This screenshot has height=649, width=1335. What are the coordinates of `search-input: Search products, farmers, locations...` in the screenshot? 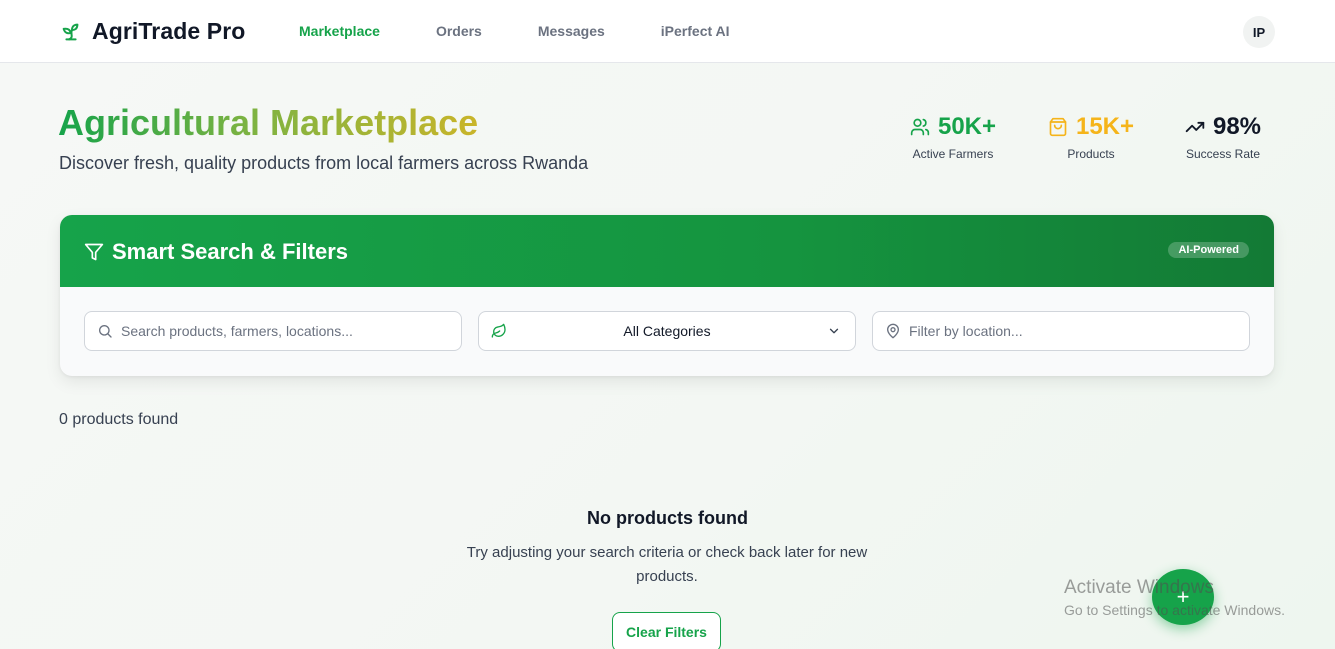 It's located at (273, 331).